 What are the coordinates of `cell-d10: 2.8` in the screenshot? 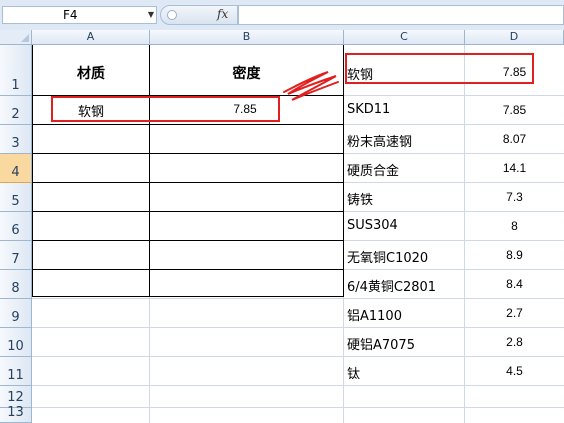 It's located at (514, 342).